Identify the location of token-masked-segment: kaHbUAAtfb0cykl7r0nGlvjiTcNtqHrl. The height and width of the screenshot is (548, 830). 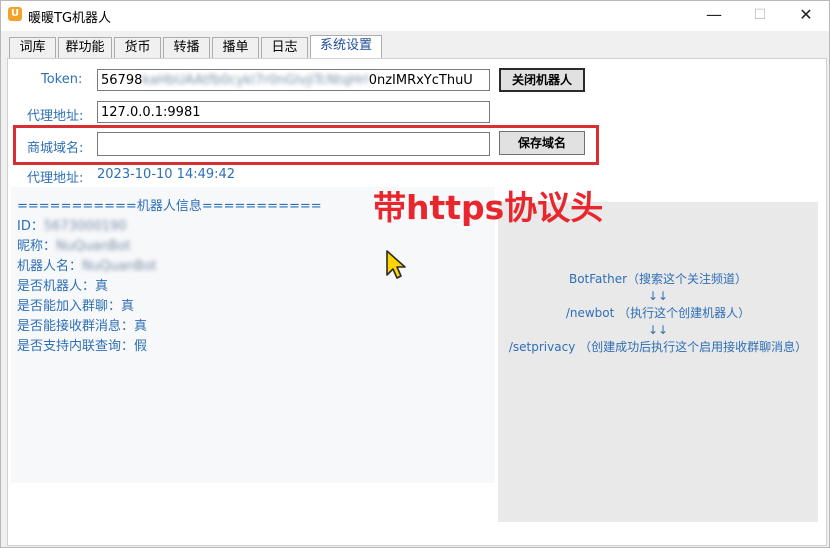
(255, 80).